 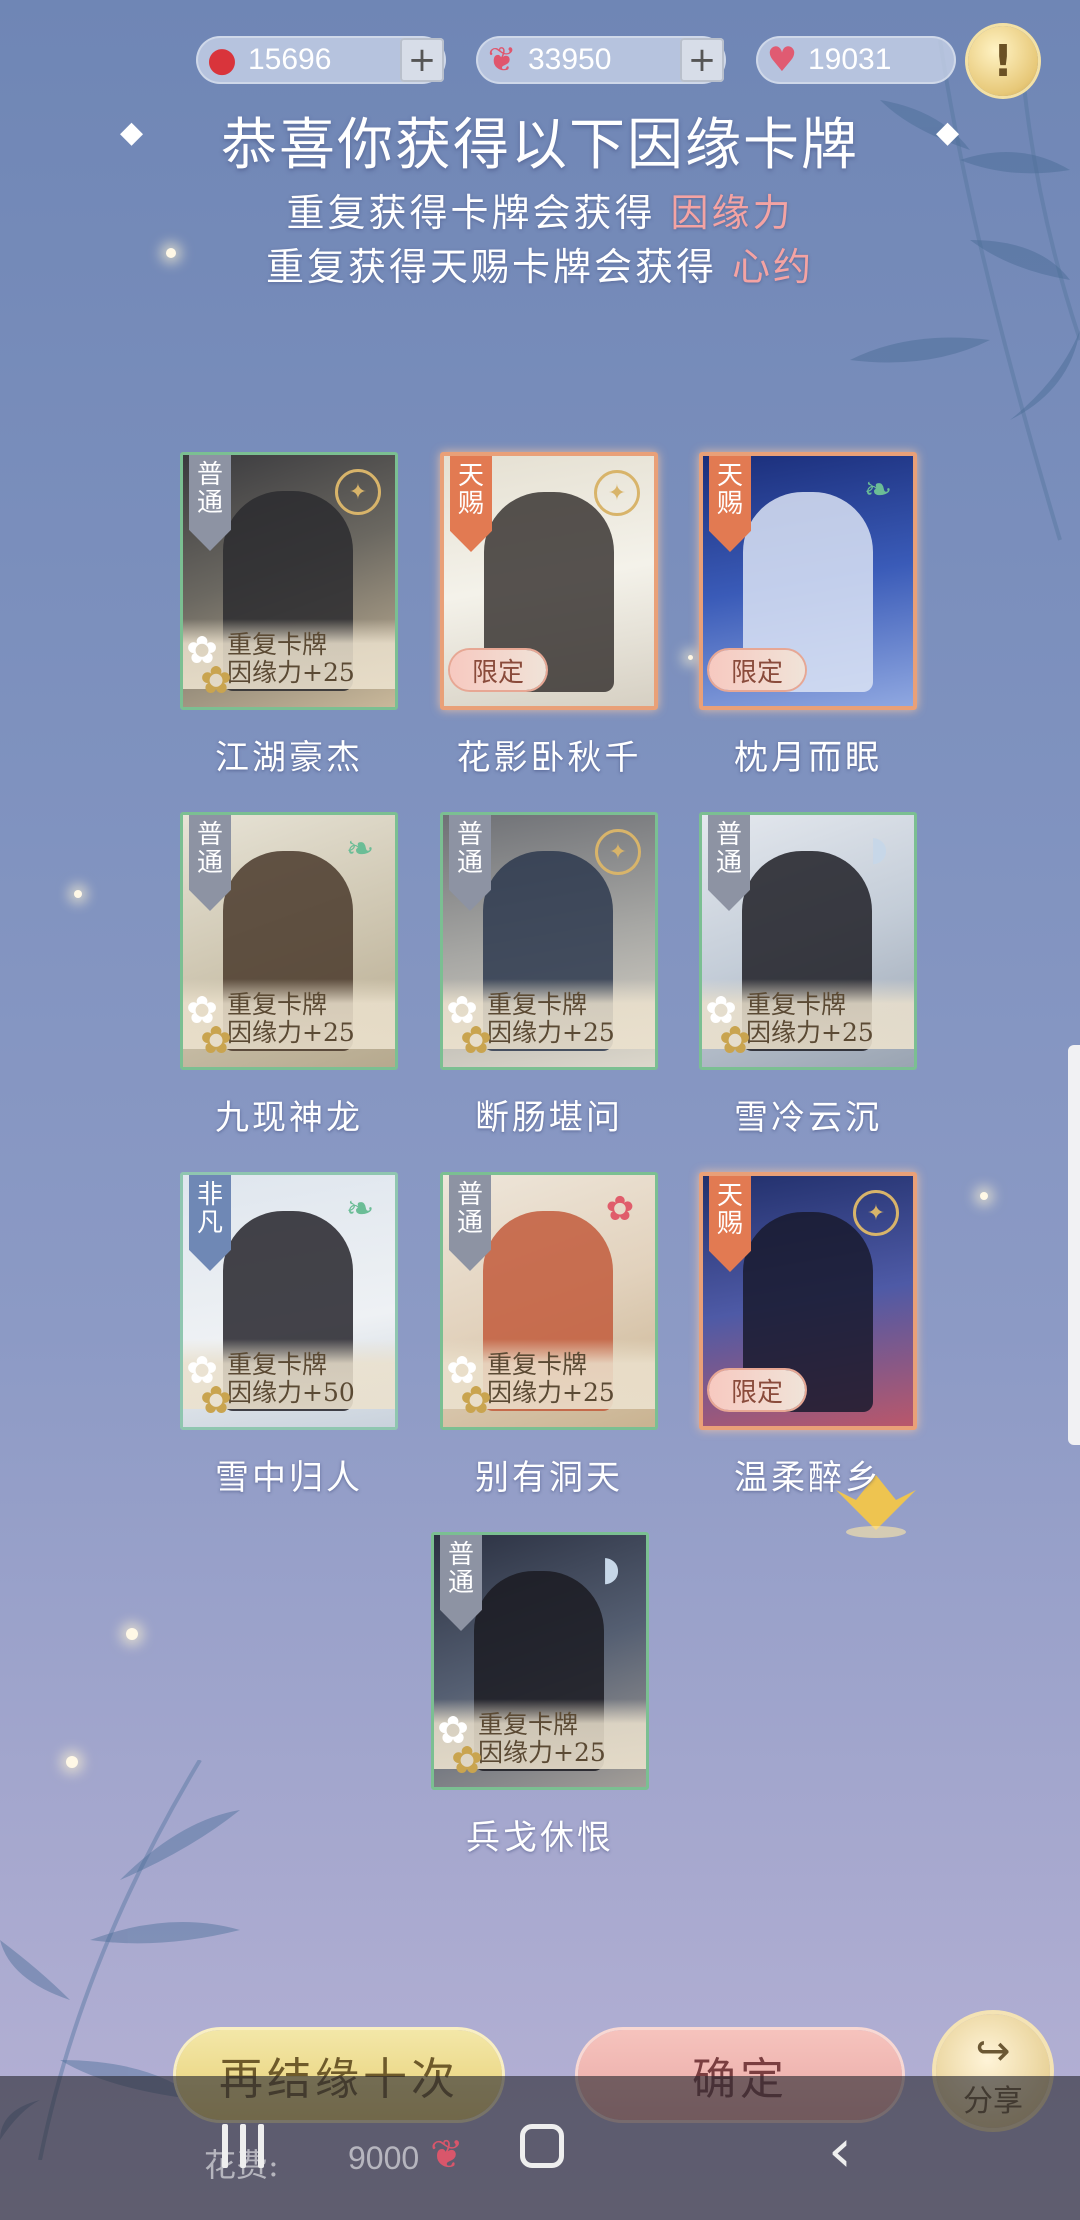 I want to click on currency-hearts: ♥ 19031, so click(x=856, y=60).